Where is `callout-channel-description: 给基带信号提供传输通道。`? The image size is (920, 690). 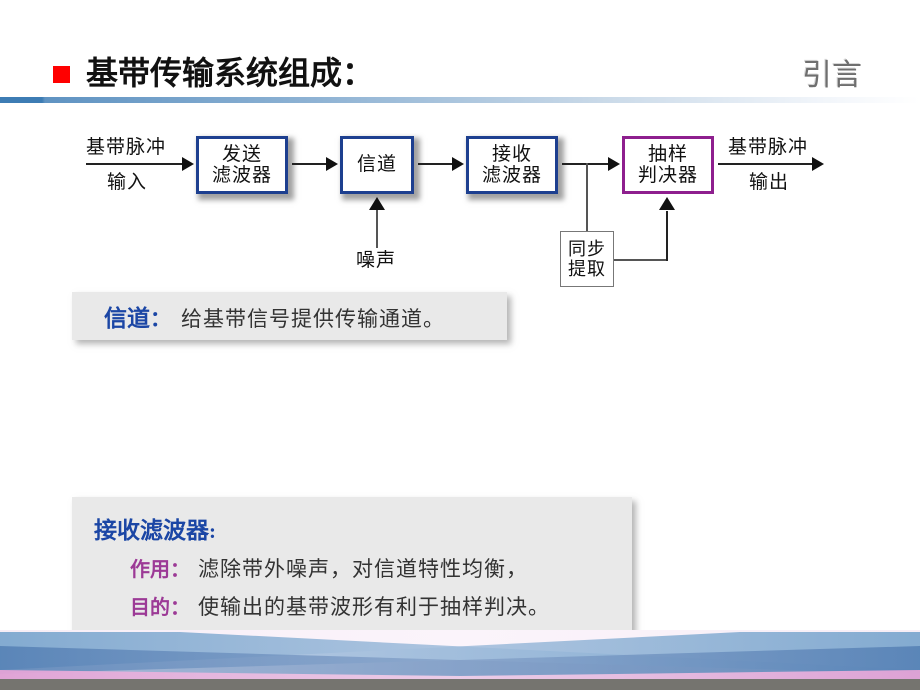
callout-channel-description: 给基带信号提供传输通道。 is located at coordinates (313, 319).